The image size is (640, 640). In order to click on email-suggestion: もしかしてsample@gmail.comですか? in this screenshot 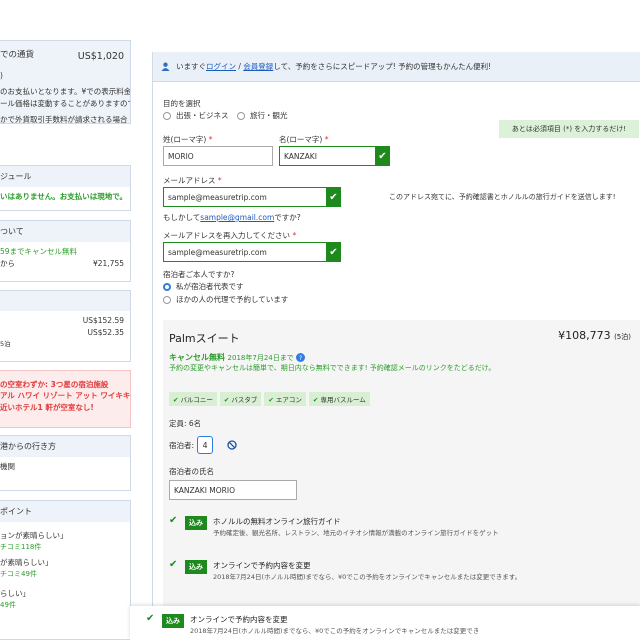, I will do `click(232, 217)`.